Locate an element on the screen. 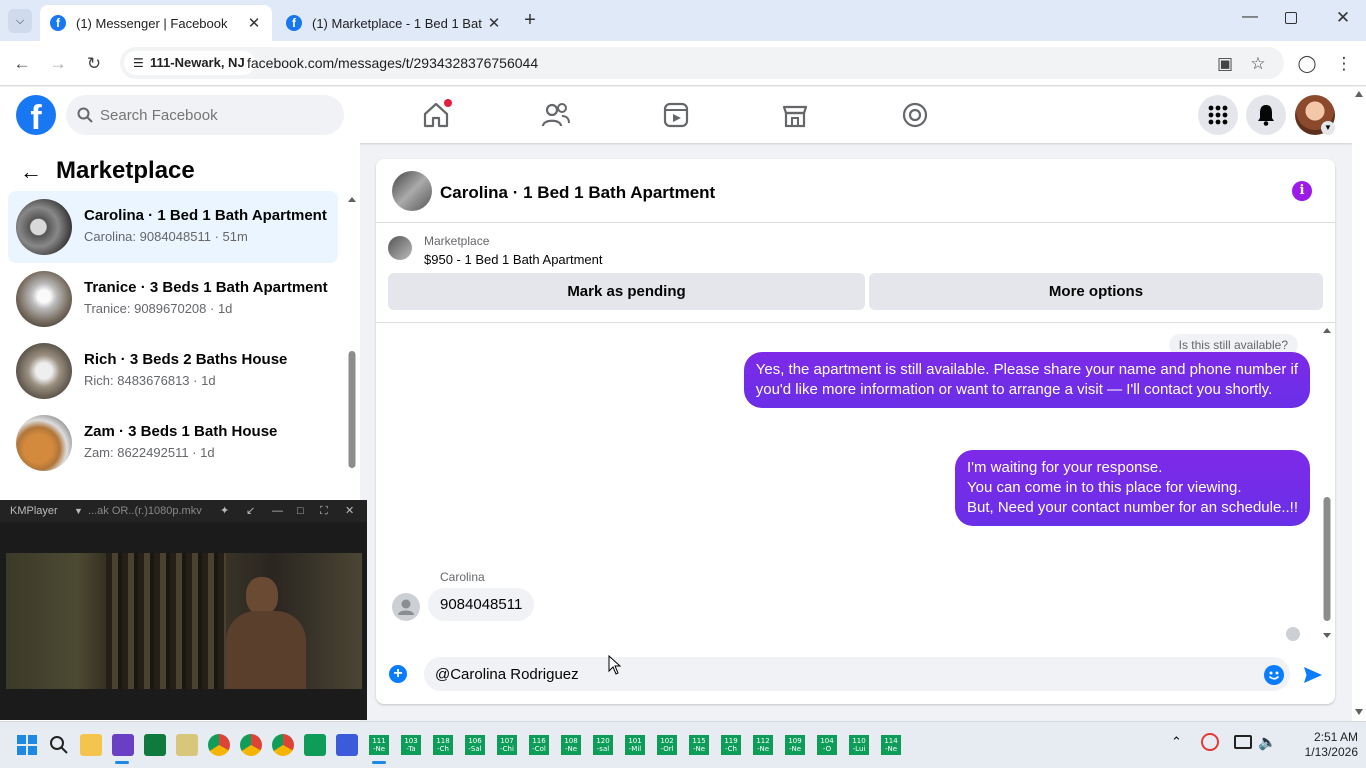 This screenshot has height=768, width=1366. terminal-icon: 118 -Ch is located at coordinates (443, 745).